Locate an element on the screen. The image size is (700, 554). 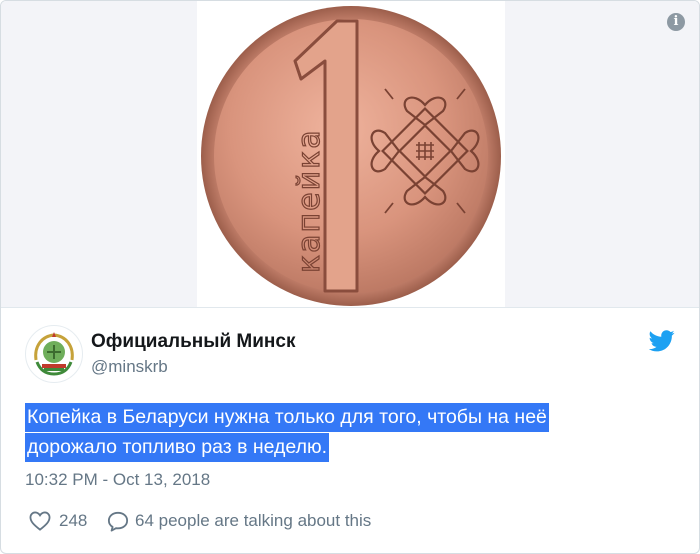
tweet-timestamp: 10:32 PM - Oct 13, 2018 is located at coordinates (117, 480).